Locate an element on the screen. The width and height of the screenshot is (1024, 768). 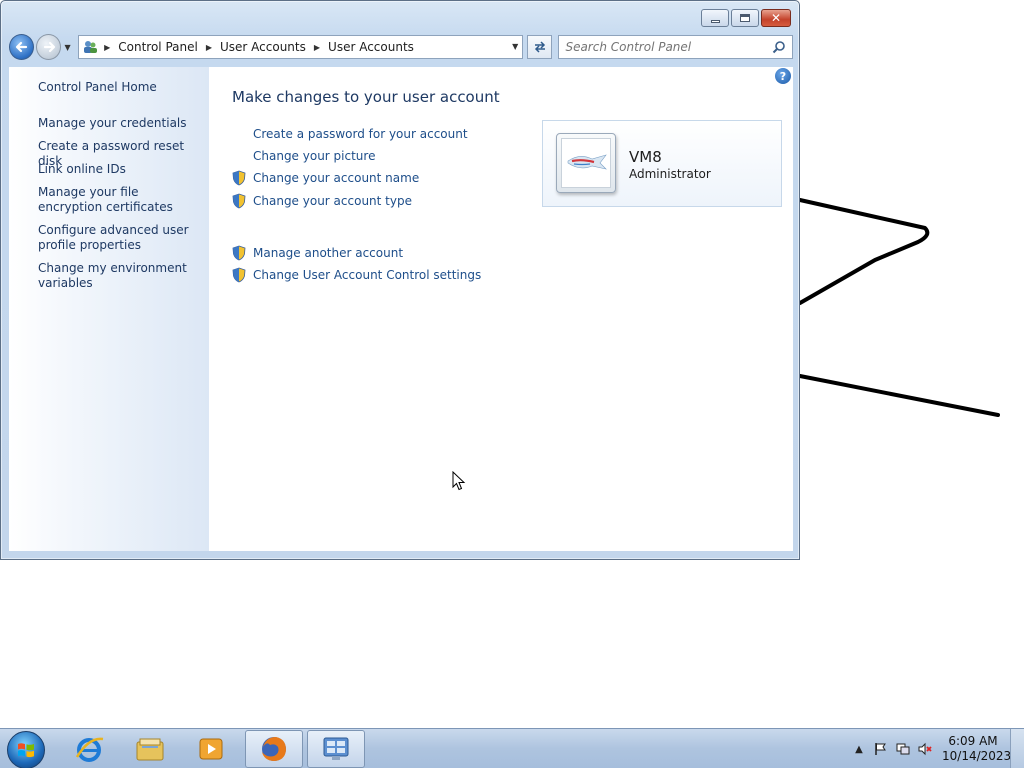
forward-button is located at coordinates (49, 47).